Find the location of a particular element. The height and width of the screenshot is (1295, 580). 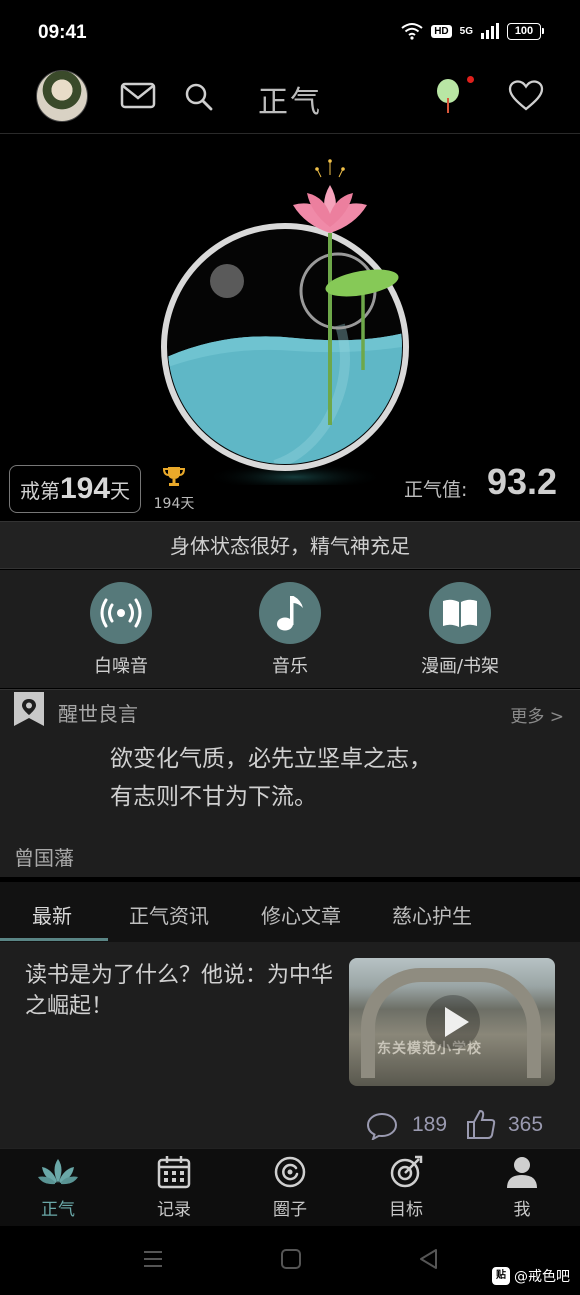

tool-shortcuts: 白噪音 音乐 漫画/书架 is located at coordinates (290, 629).